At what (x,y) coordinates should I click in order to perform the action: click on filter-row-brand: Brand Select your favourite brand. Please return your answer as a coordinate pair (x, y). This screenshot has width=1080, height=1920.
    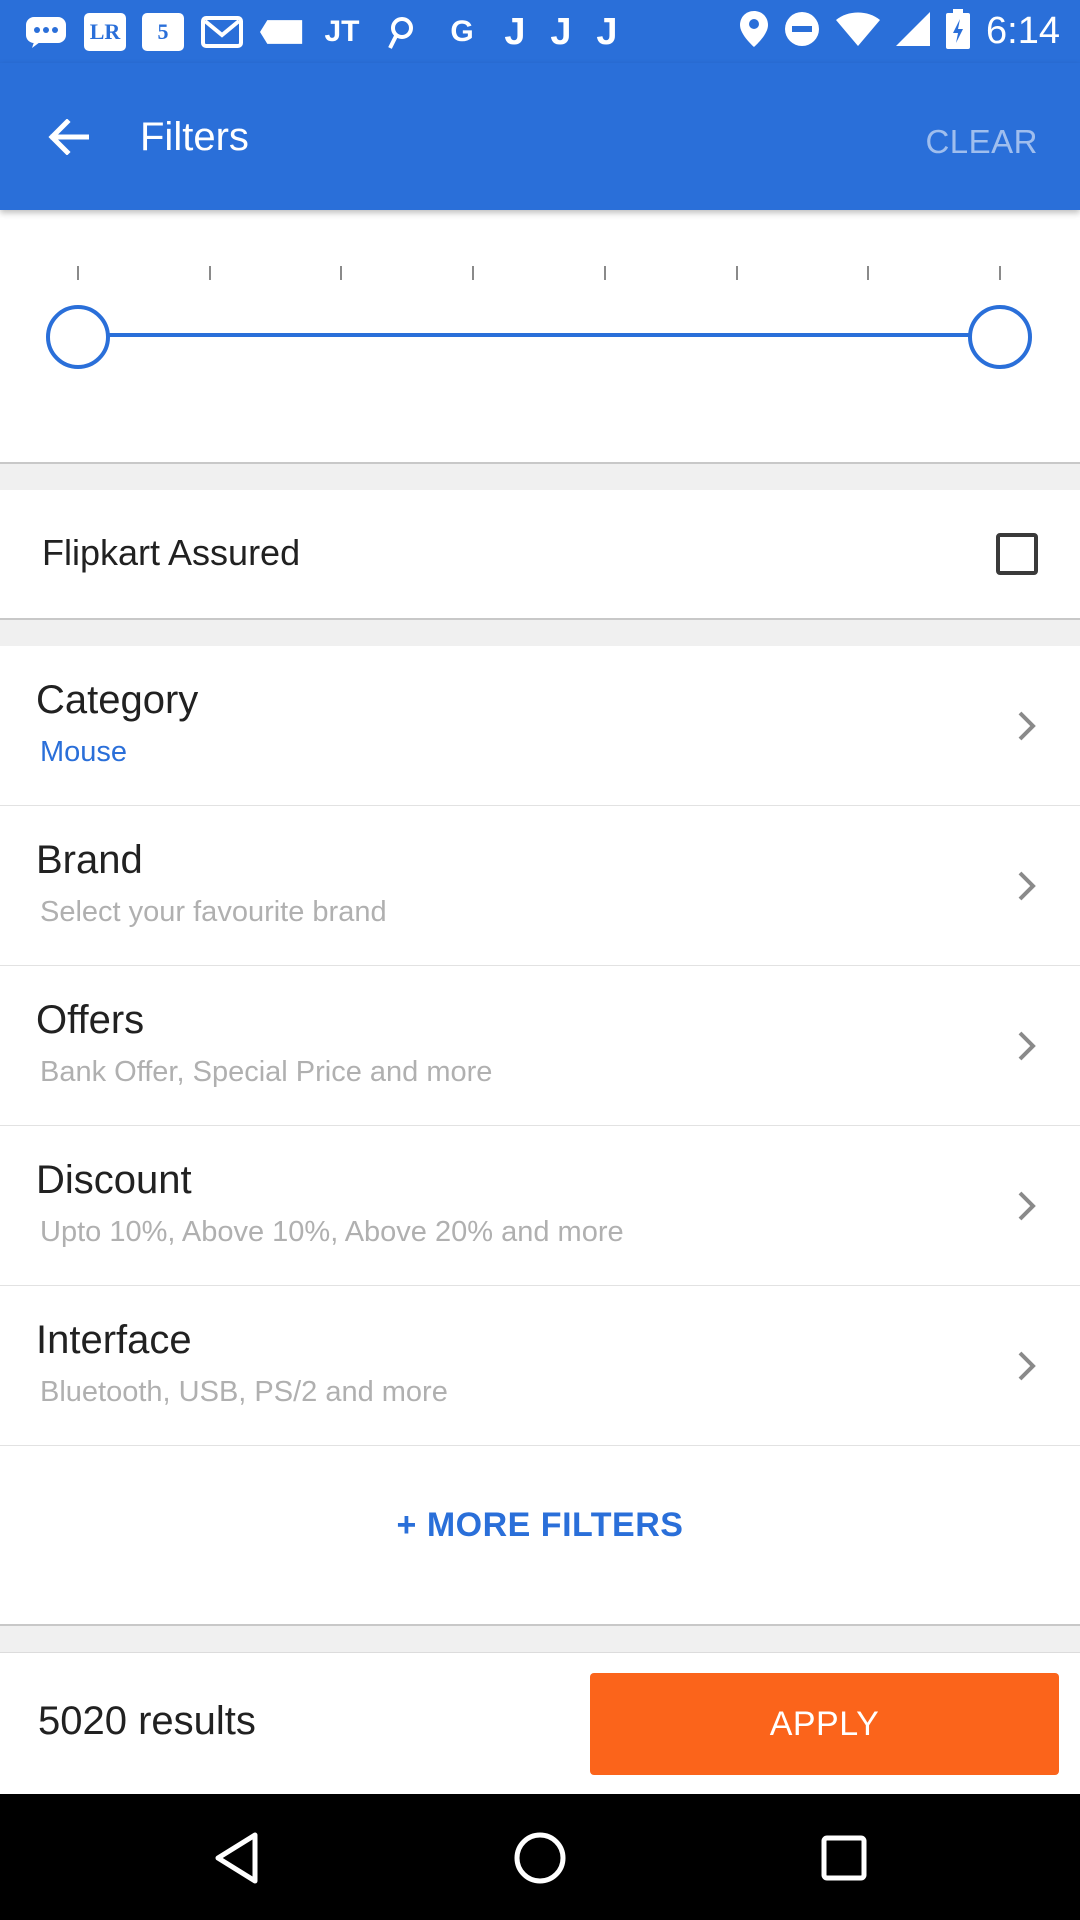
    Looking at the image, I should click on (540, 886).